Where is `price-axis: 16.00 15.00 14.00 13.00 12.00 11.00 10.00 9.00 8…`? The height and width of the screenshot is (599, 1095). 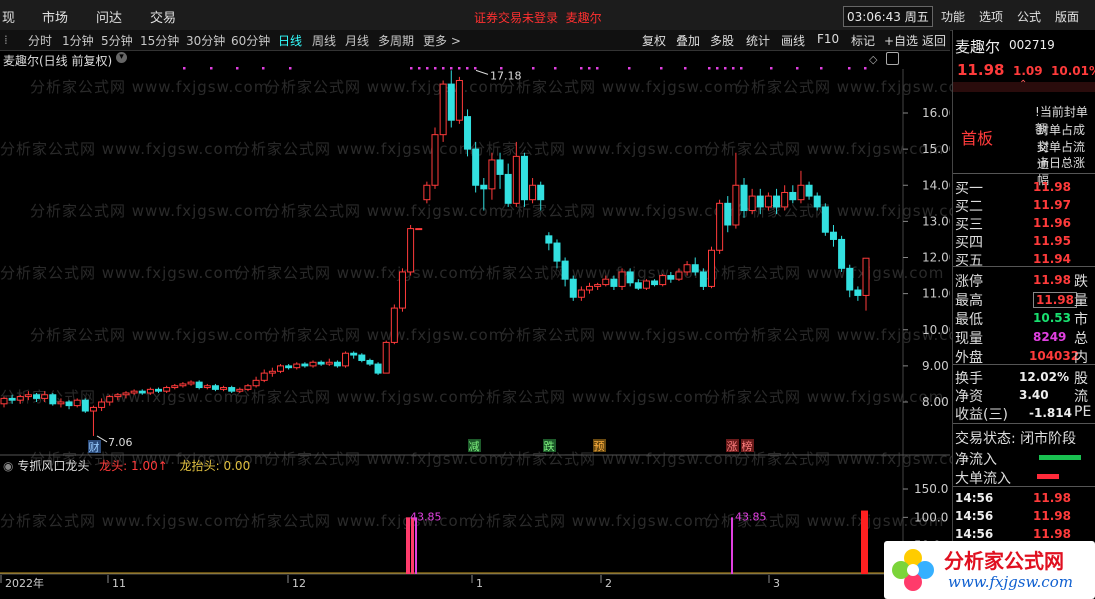
price-axis: 16.00 15.00 14.00 13.00 12.00 11.00 10.00 9.00 8… is located at coordinates (926, 257).